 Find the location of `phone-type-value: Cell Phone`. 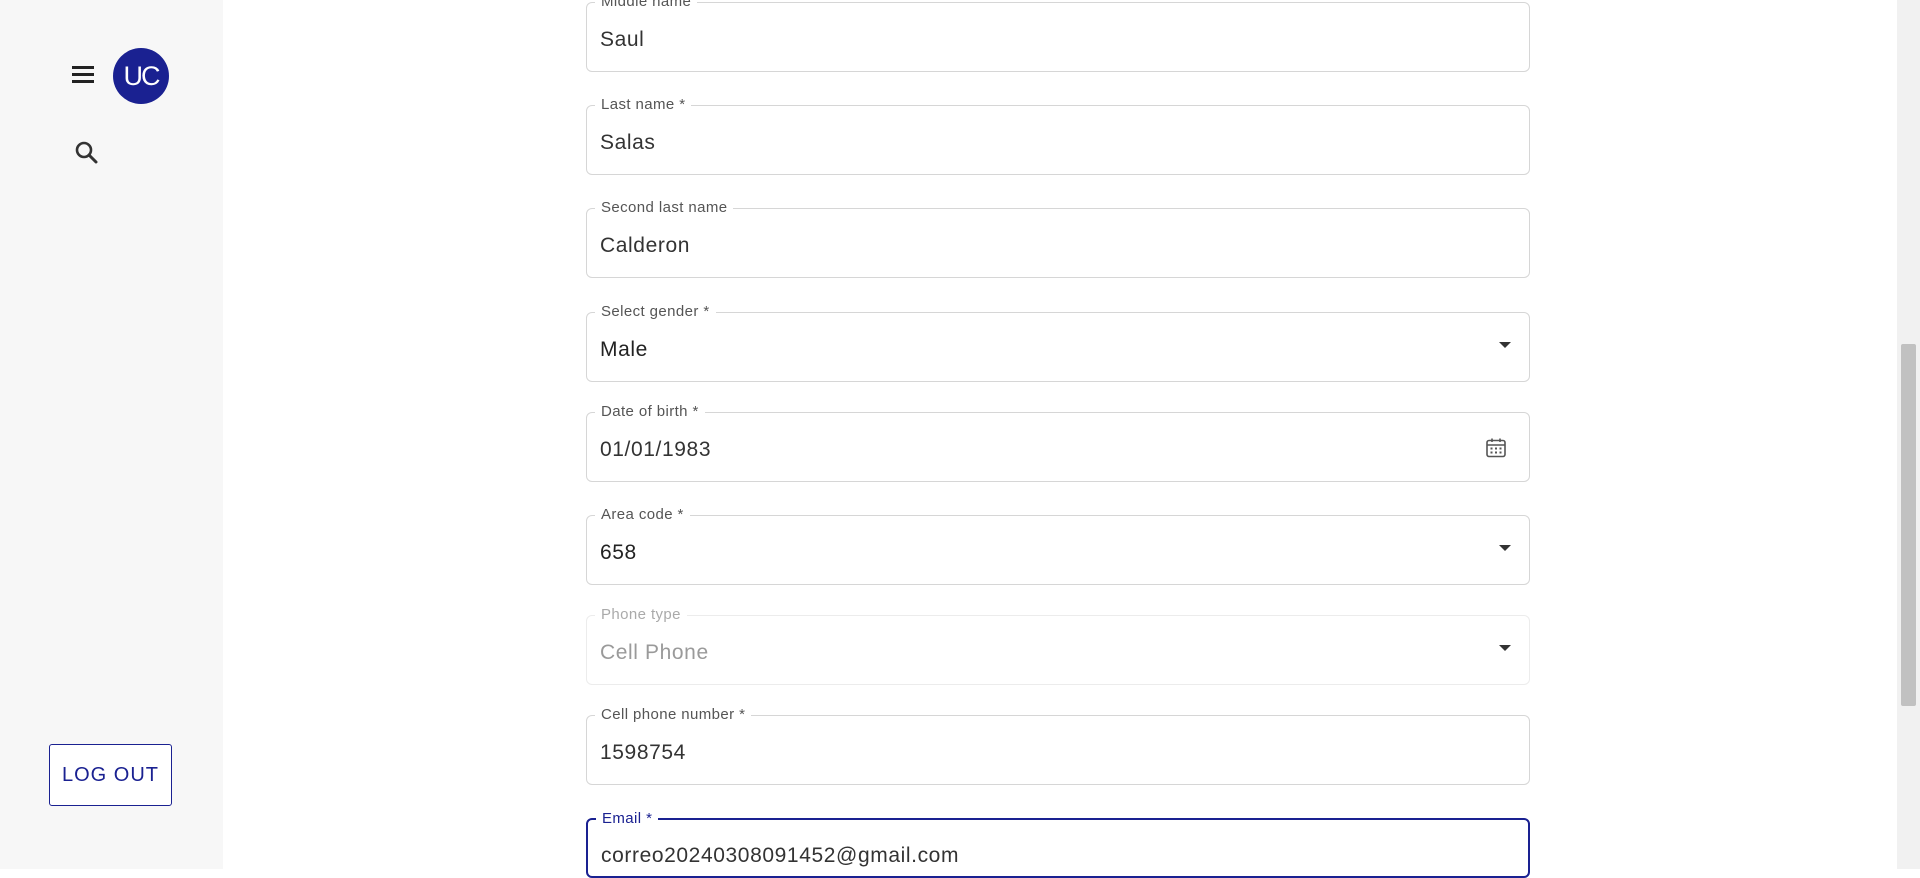

phone-type-value: Cell Phone is located at coordinates (654, 652).